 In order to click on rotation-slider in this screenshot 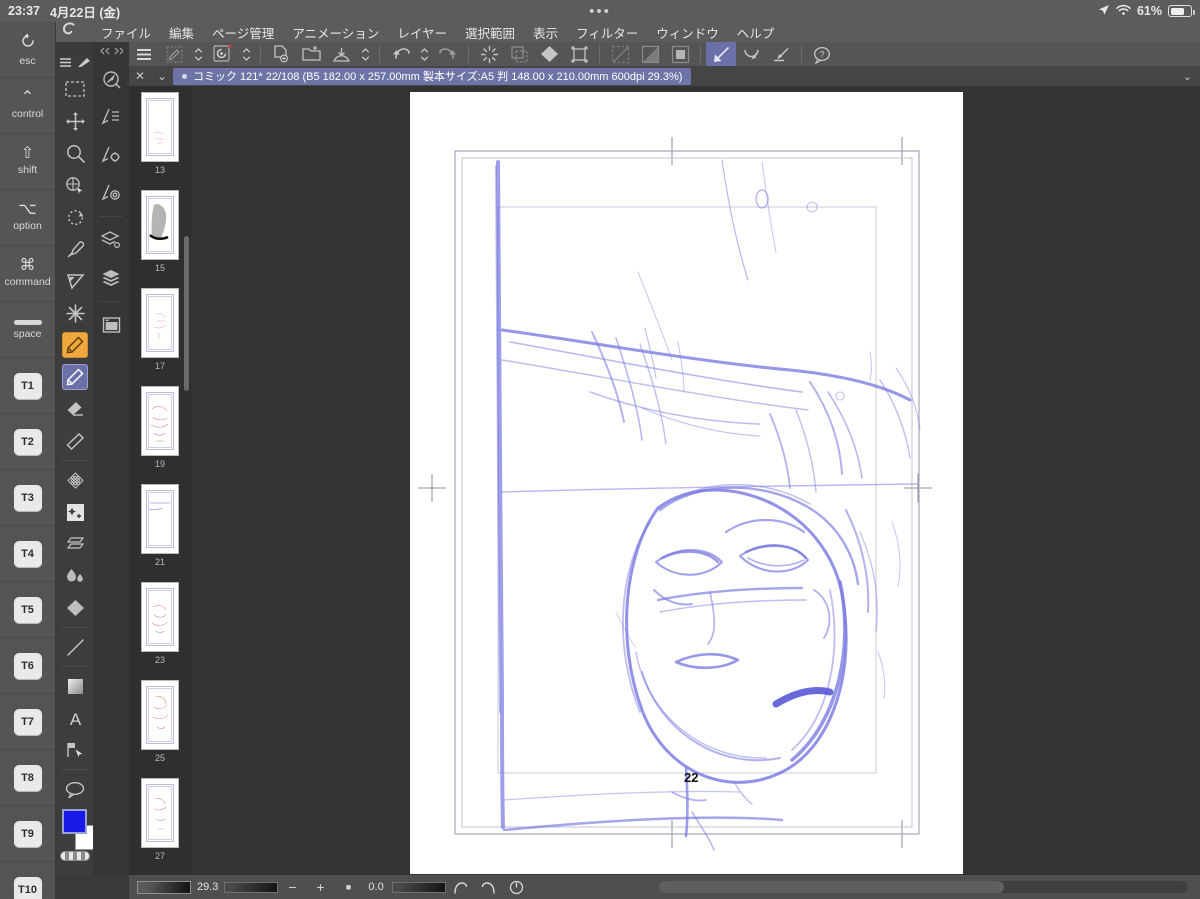, I will do `click(419, 887)`.